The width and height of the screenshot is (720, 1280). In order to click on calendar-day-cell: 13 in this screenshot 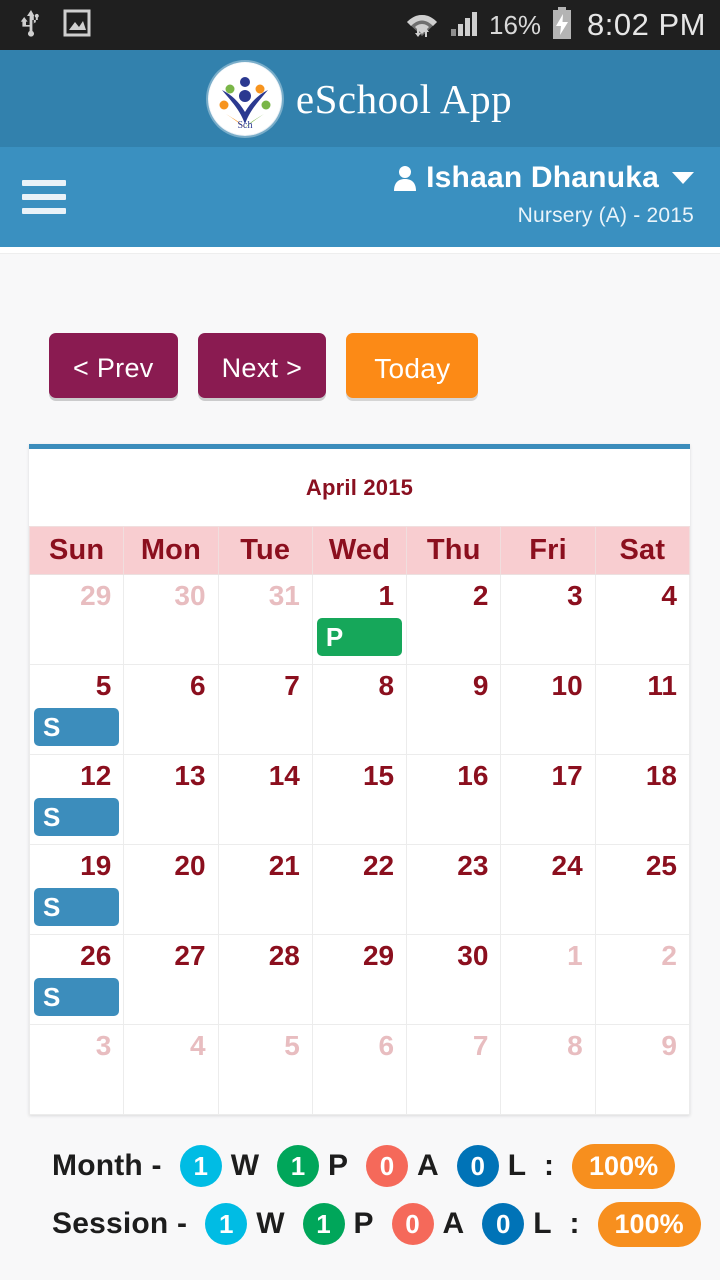, I will do `click(171, 799)`.